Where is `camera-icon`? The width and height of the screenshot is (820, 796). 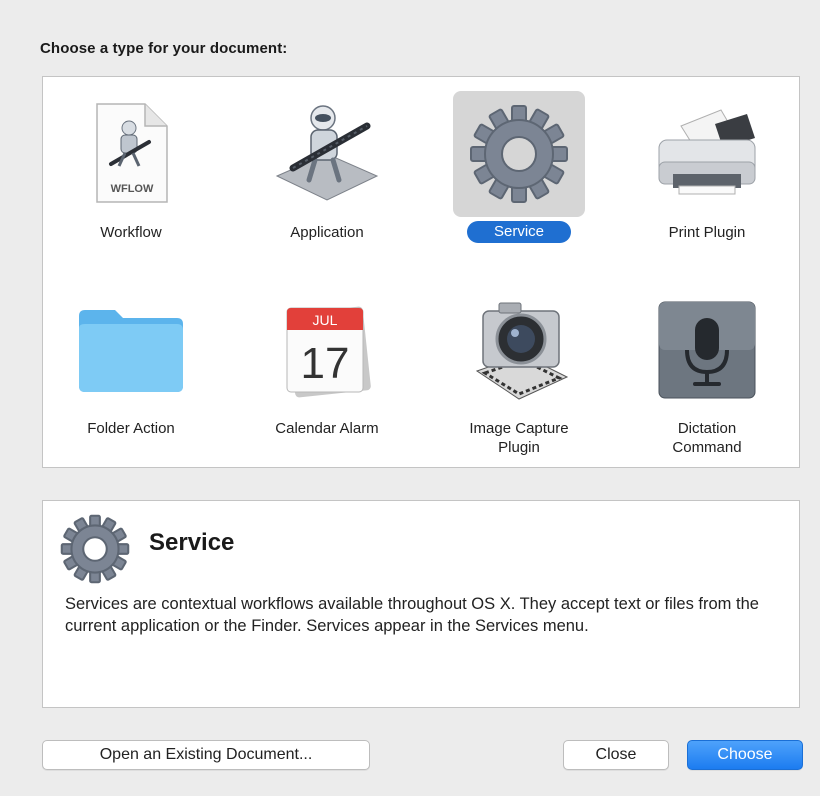
camera-icon is located at coordinates (519, 350).